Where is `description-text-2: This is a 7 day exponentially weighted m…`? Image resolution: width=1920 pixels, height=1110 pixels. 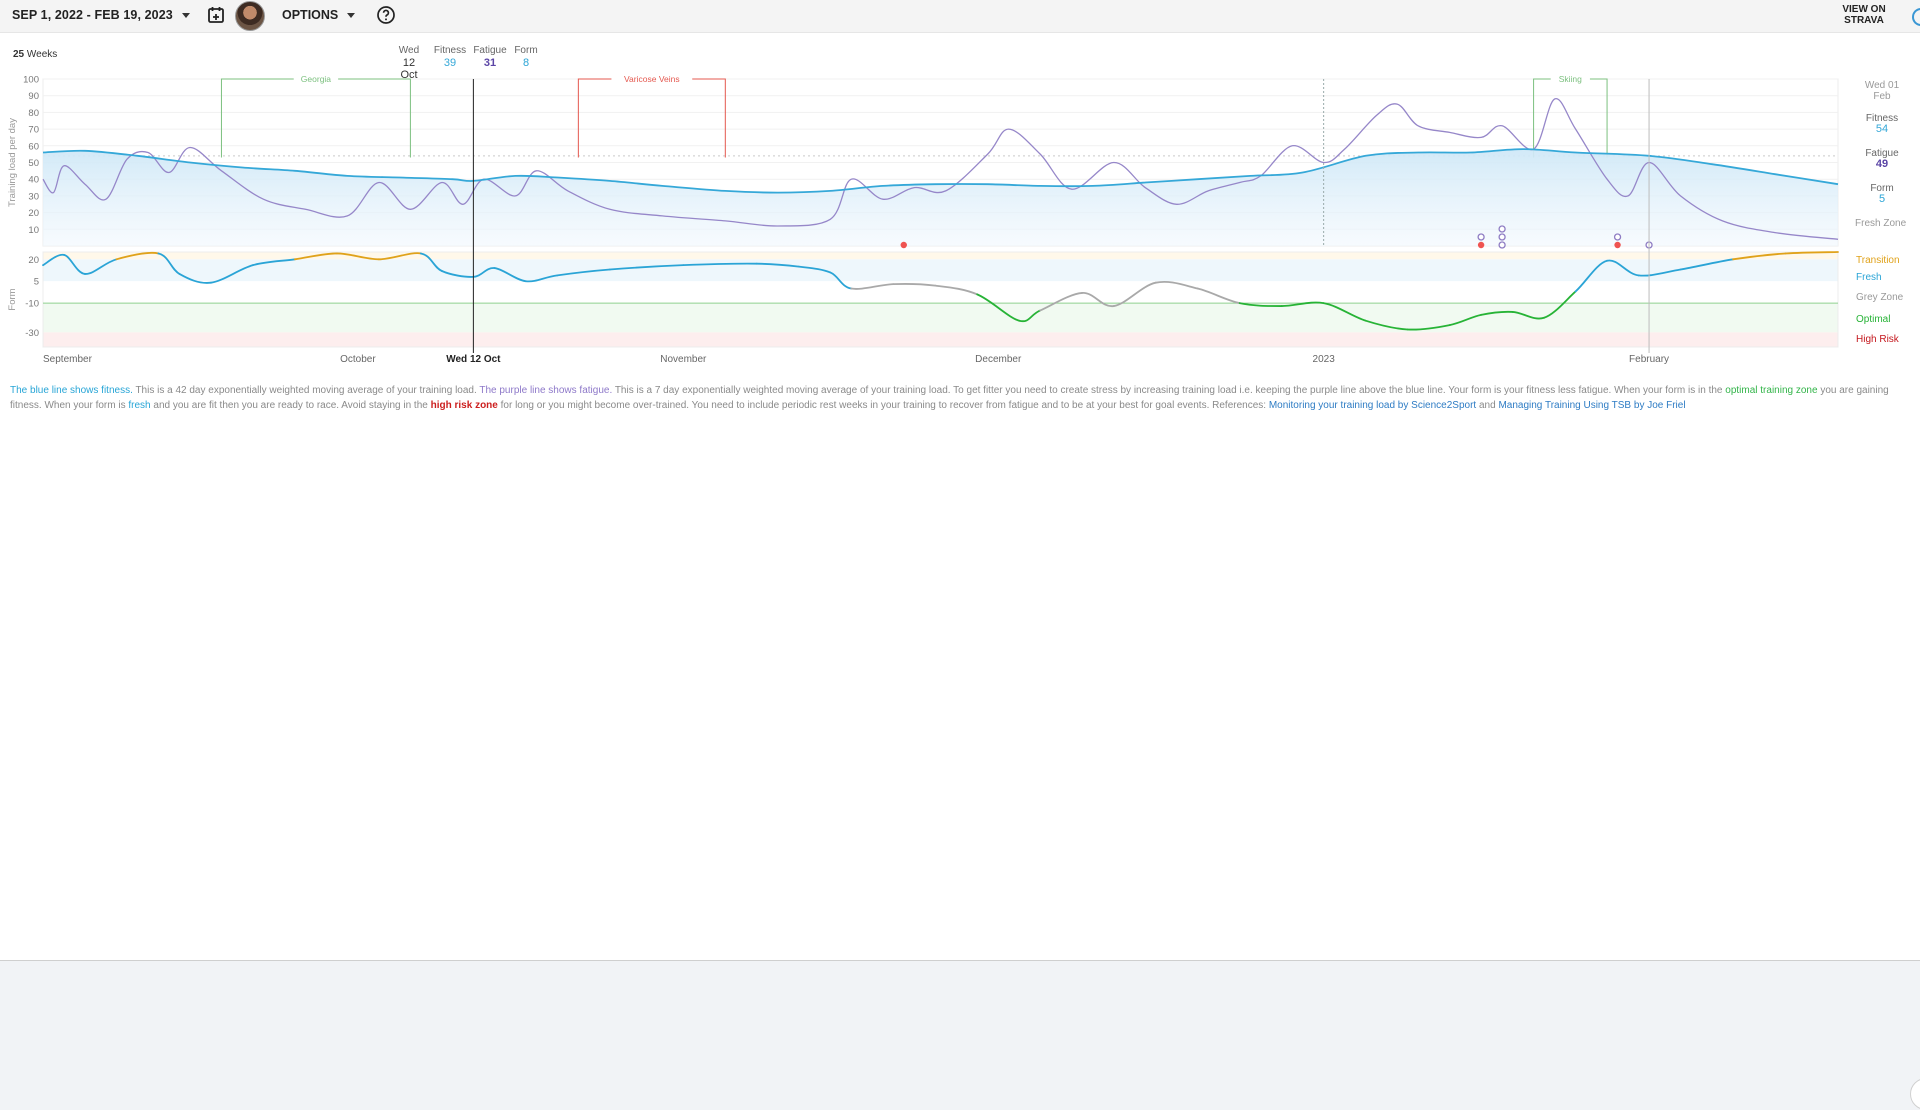 description-text-2: This is a 7 day exponentially weighted m… is located at coordinates (1169, 390).